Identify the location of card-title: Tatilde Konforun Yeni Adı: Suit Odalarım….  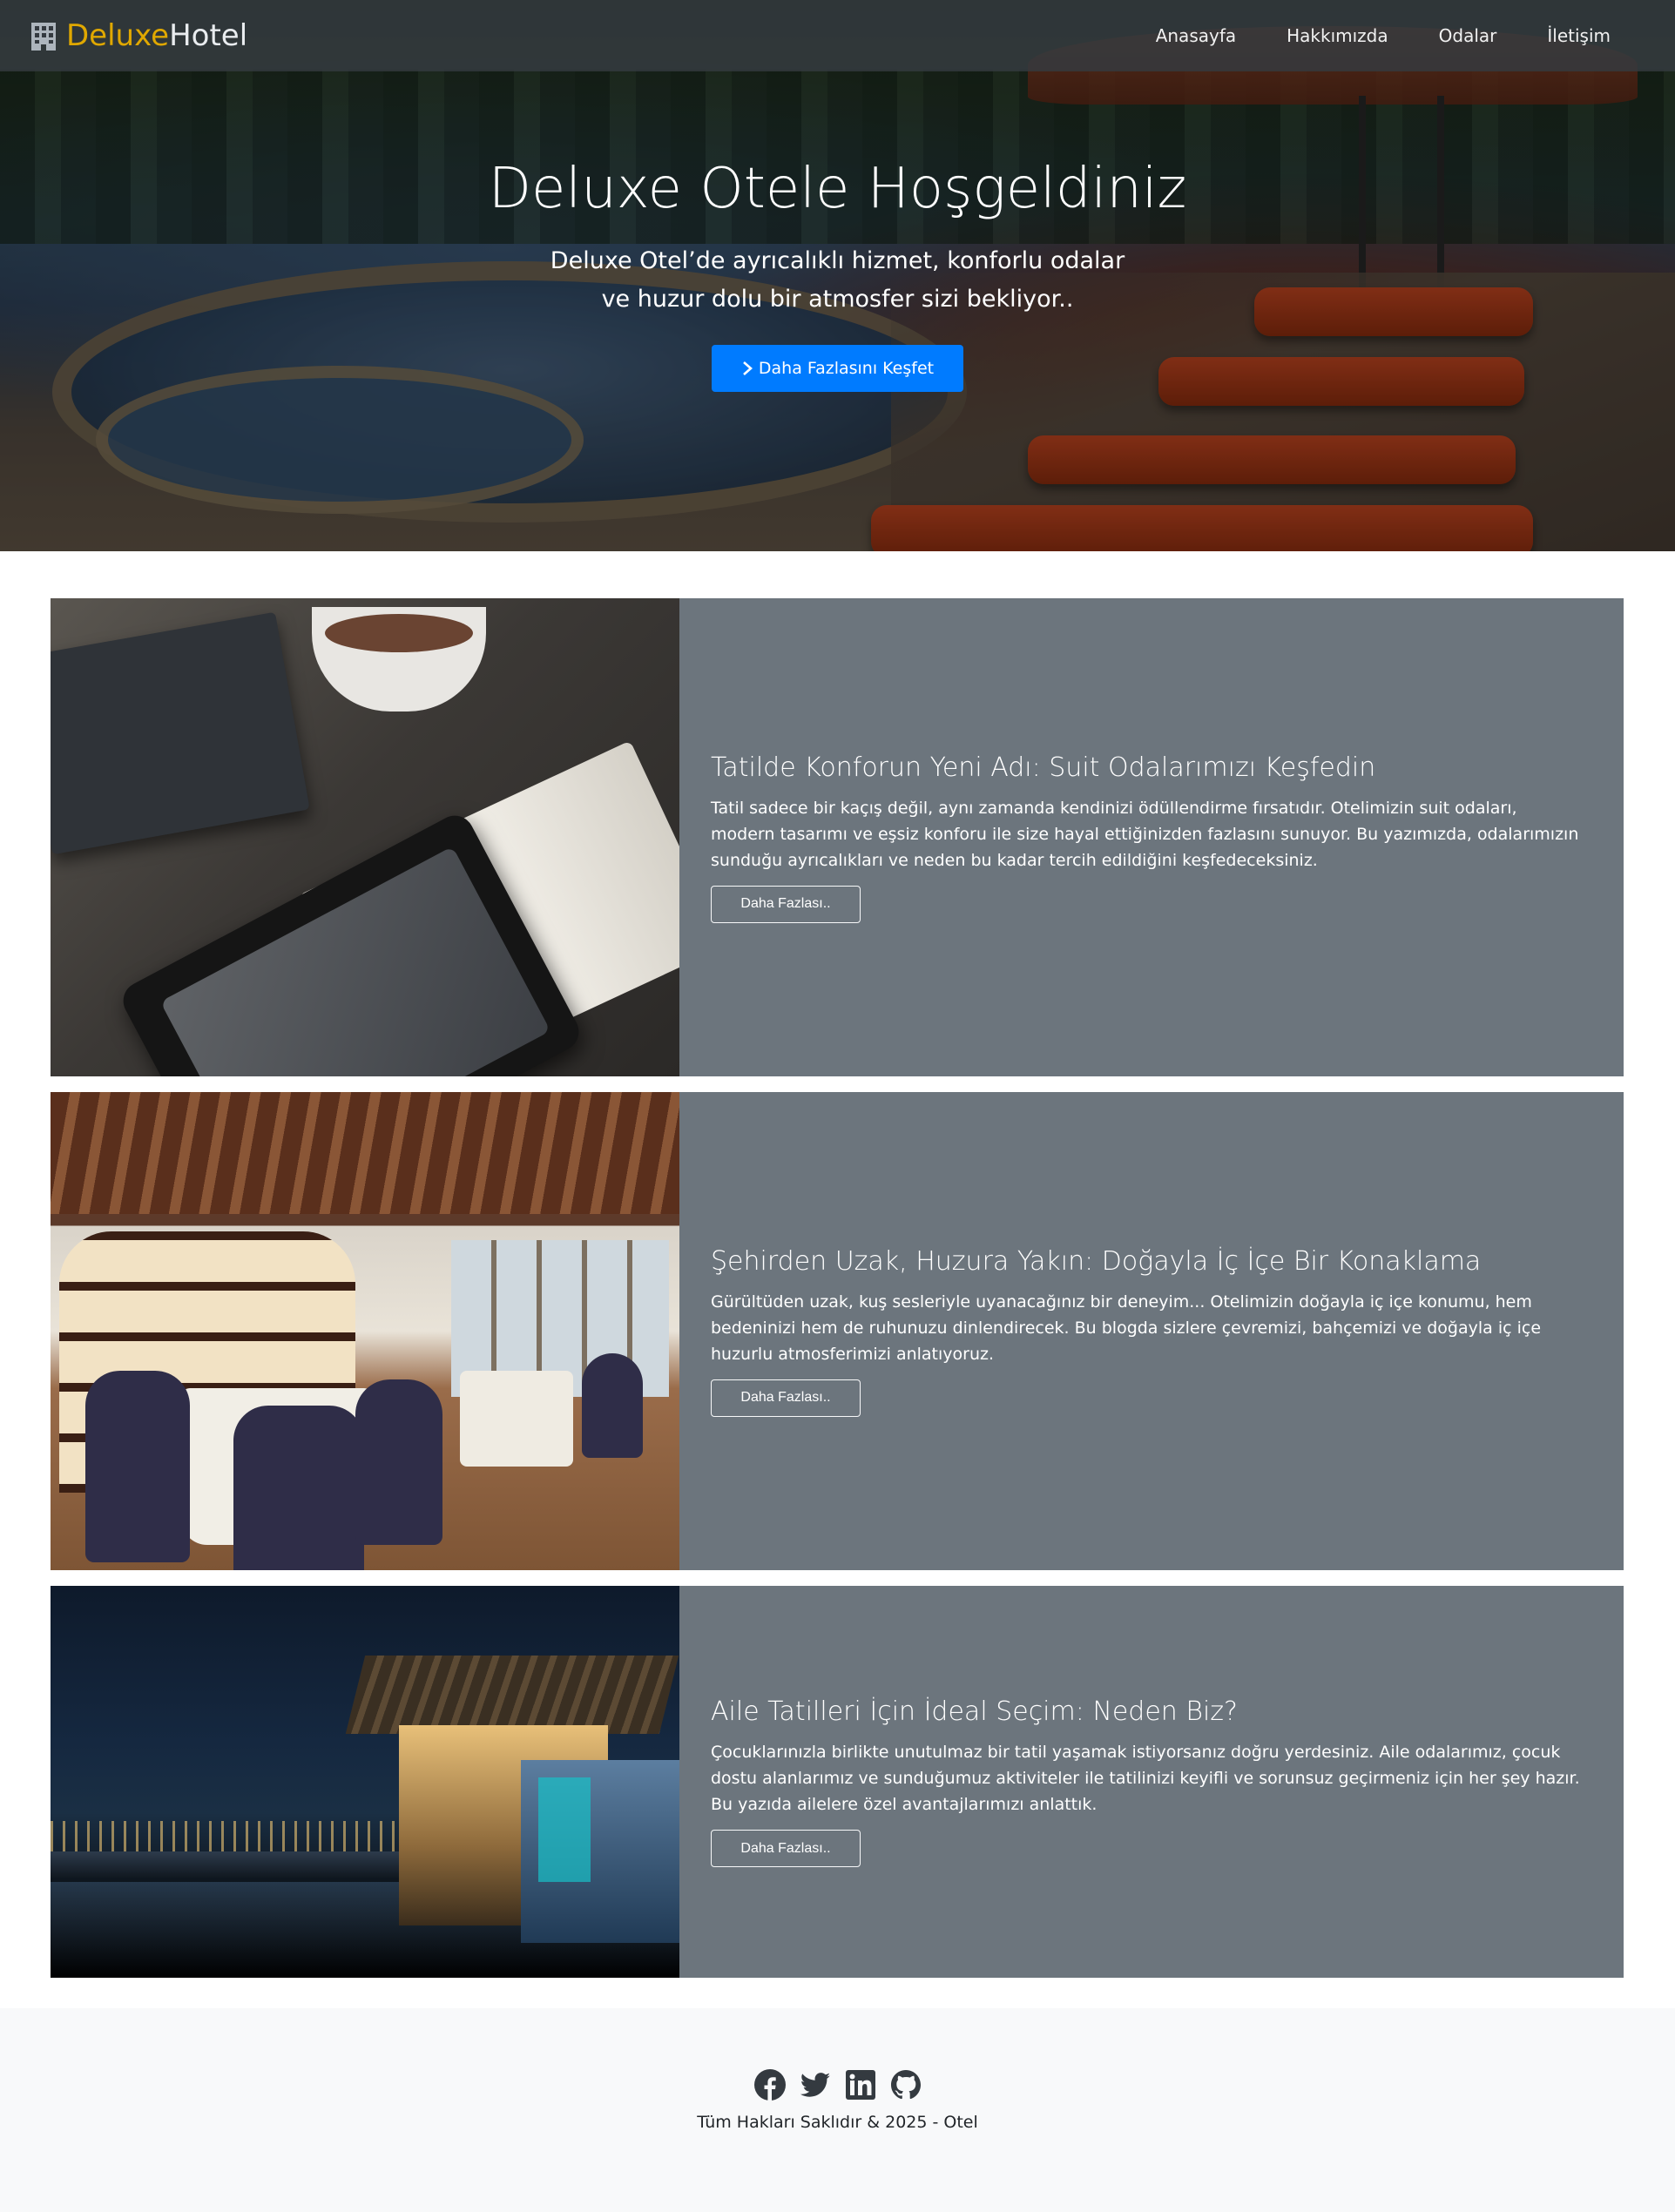
(1043, 767).